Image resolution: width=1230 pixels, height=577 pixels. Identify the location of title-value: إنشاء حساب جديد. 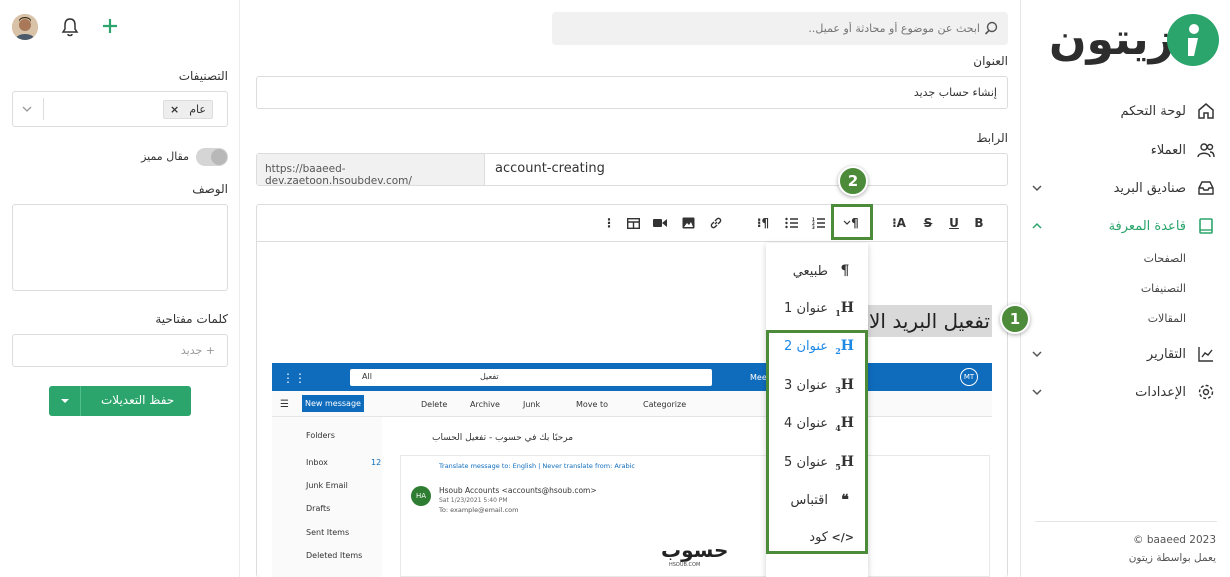
(955, 92).